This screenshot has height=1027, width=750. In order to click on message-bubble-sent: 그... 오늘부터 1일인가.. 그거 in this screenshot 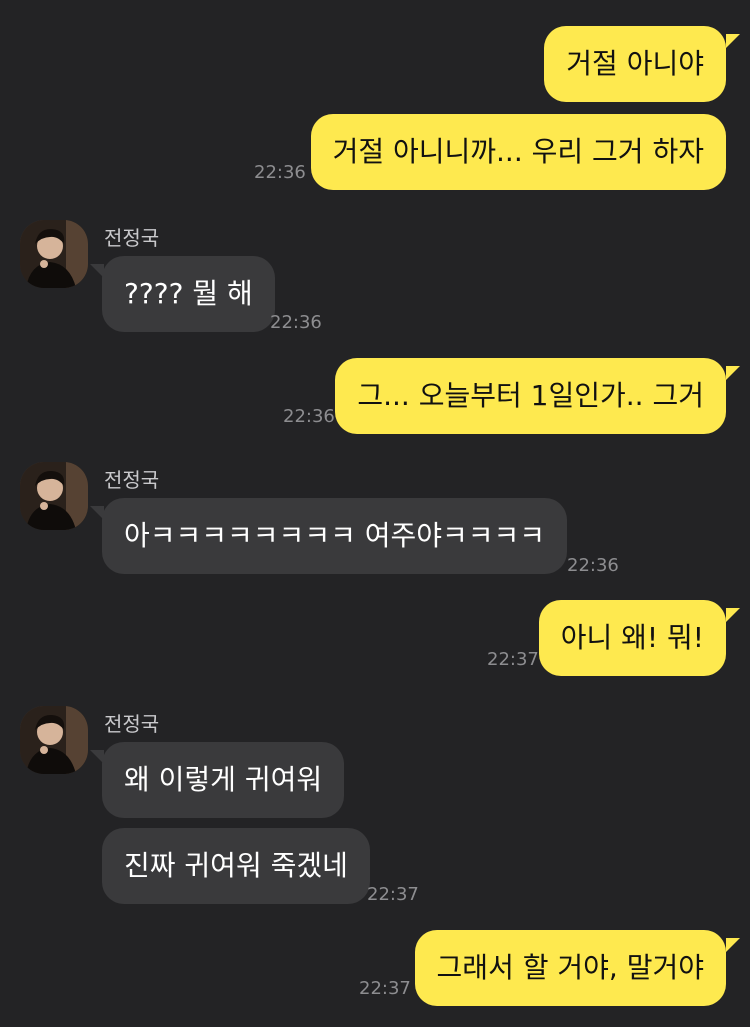, I will do `click(530, 396)`.